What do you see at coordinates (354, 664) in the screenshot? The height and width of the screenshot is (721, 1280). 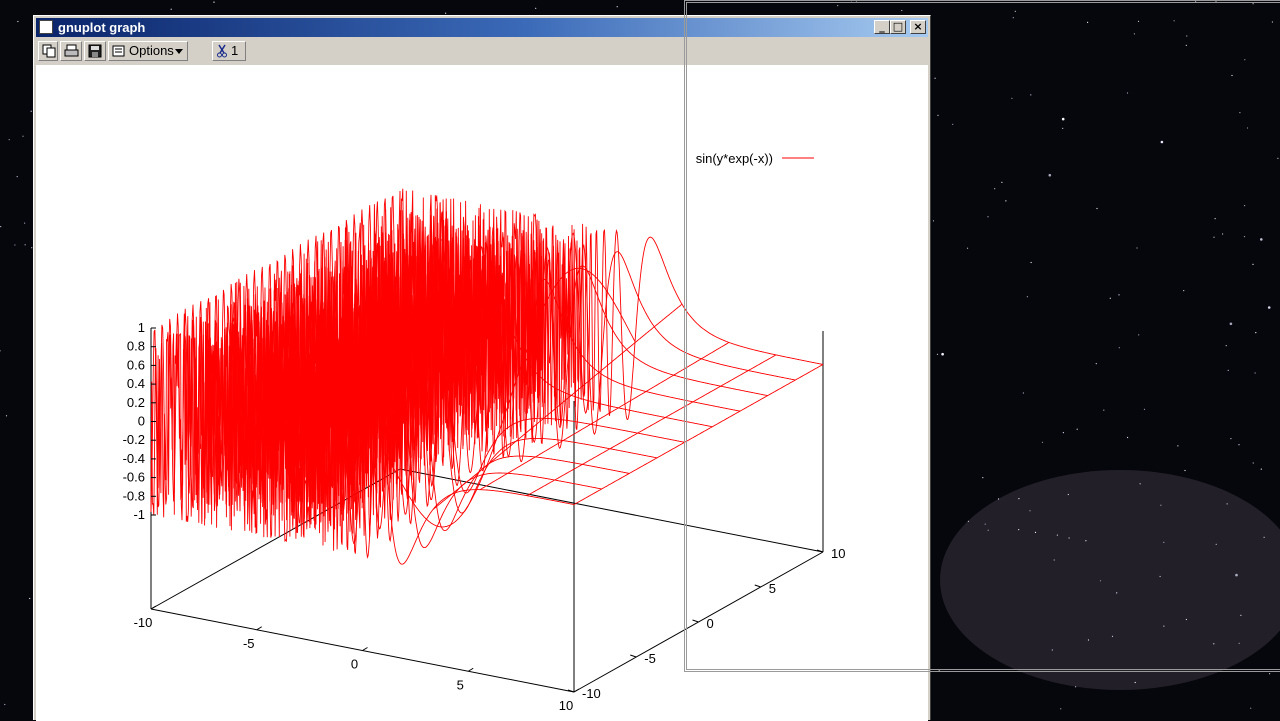 I see `x-tick-label: 0` at bounding box center [354, 664].